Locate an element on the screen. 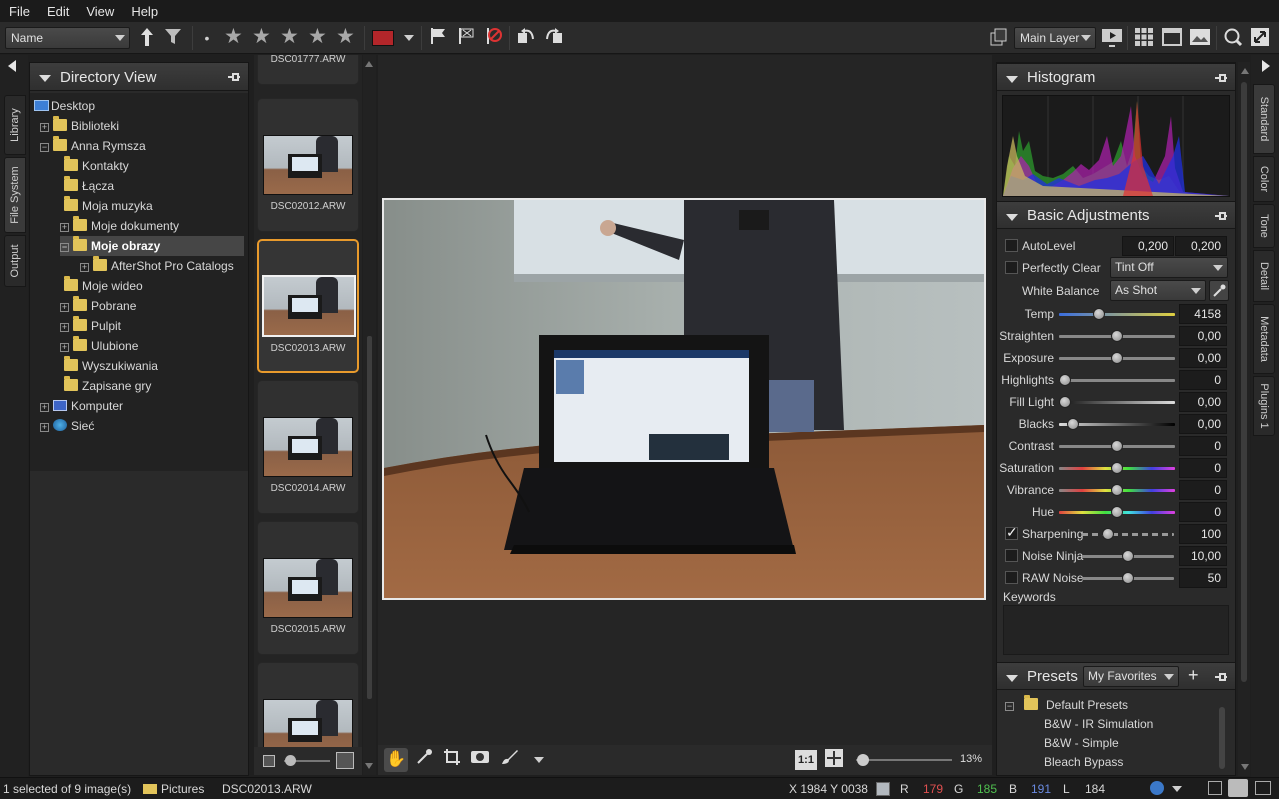  white-balance-picker-icon is located at coordinates (1219, 290).